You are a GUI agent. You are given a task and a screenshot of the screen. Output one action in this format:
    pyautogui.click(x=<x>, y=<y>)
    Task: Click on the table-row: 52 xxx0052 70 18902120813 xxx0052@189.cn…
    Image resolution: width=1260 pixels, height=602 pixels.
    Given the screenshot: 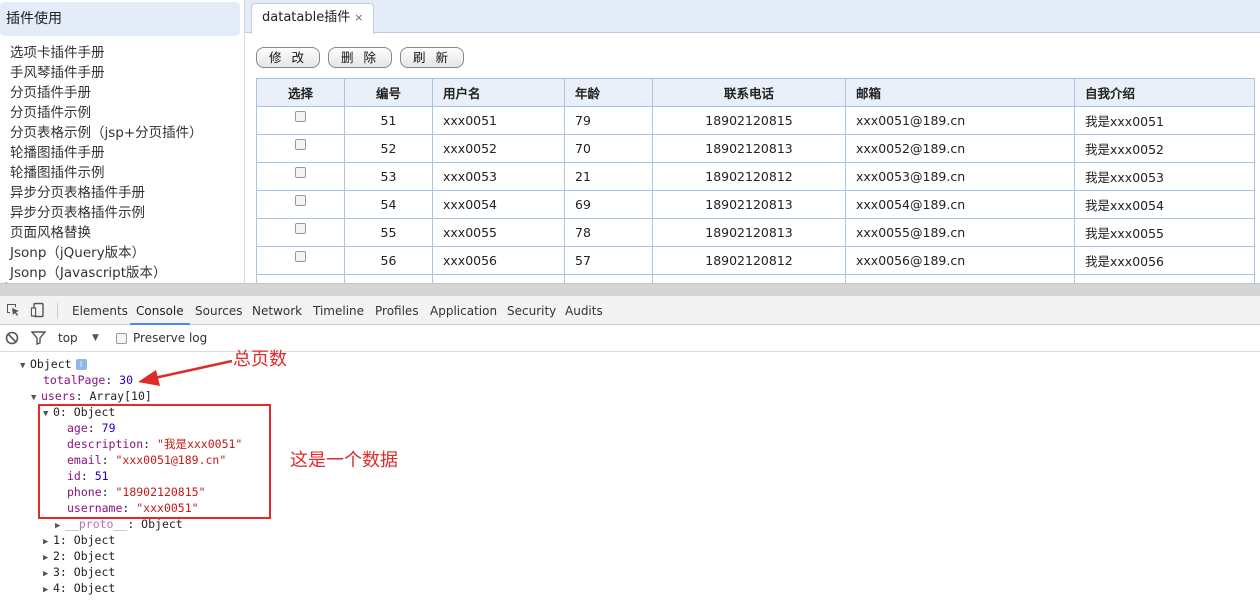 What is the action you would take?
    pyautogui.click(x=755, y=148)
    